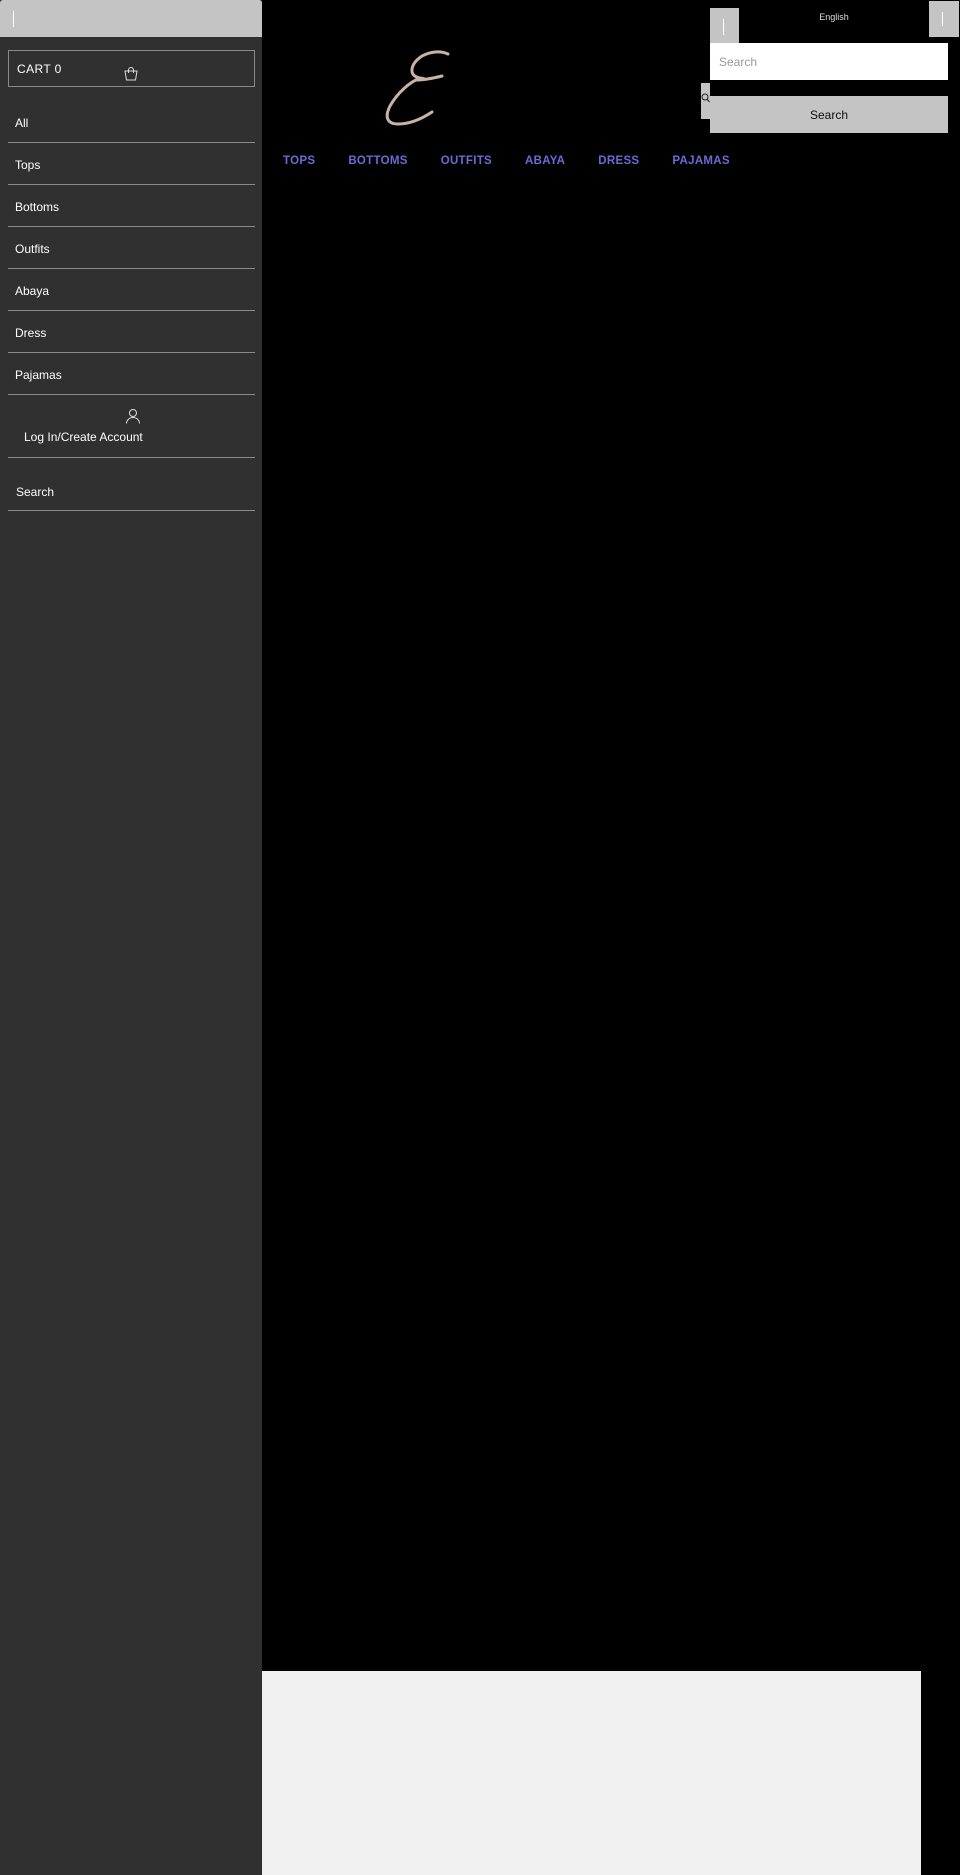 The height and width of the screenshot is (1875, 960). Describe the element at coordinates (377, 161) in the screenshot. I see `nav-link-bottoms: BOTTOMS` at that location.